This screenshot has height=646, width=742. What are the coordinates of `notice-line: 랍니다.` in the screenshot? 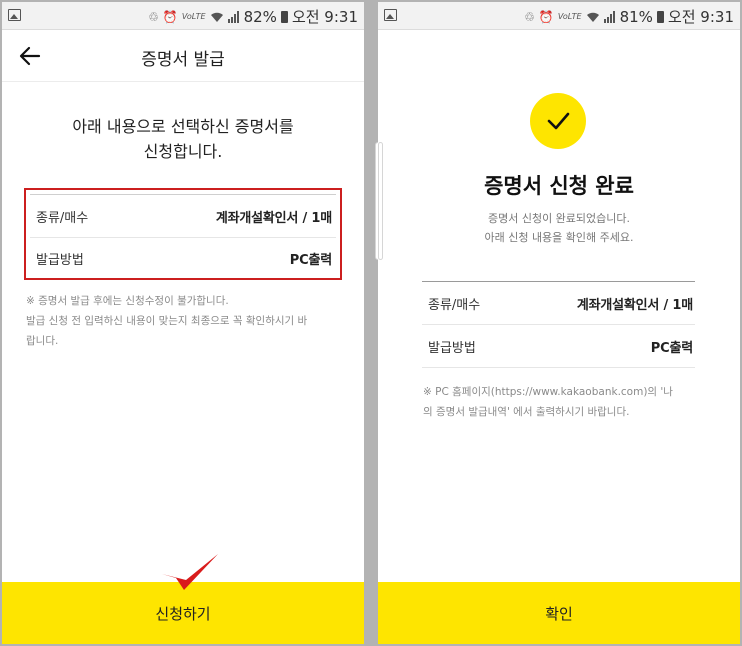 It's located at (42, 341).